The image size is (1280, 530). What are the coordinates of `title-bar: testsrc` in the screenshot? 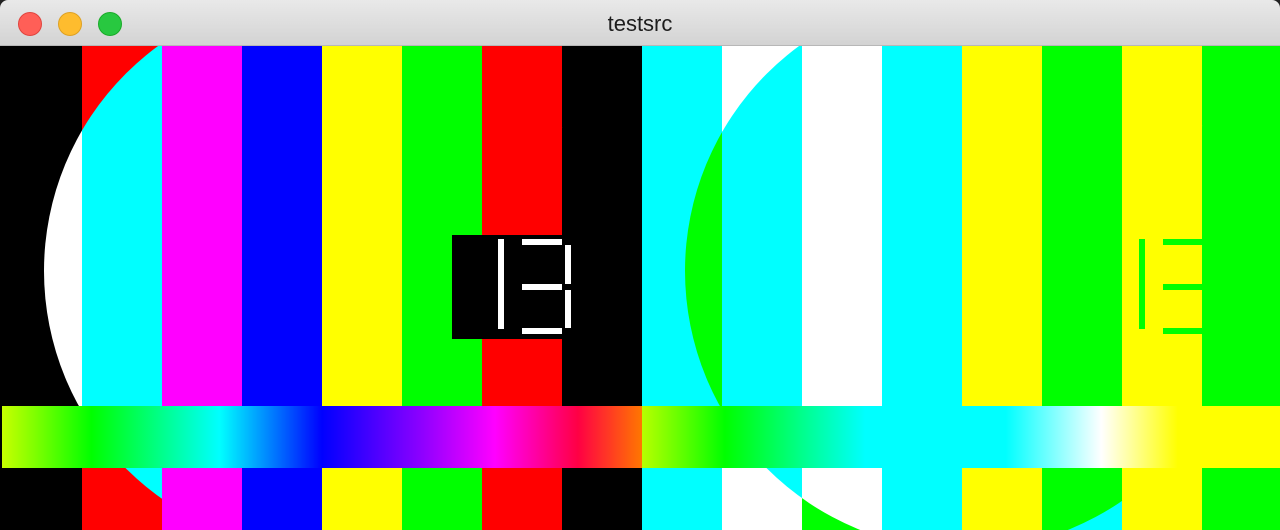 It's located at (640, 23).